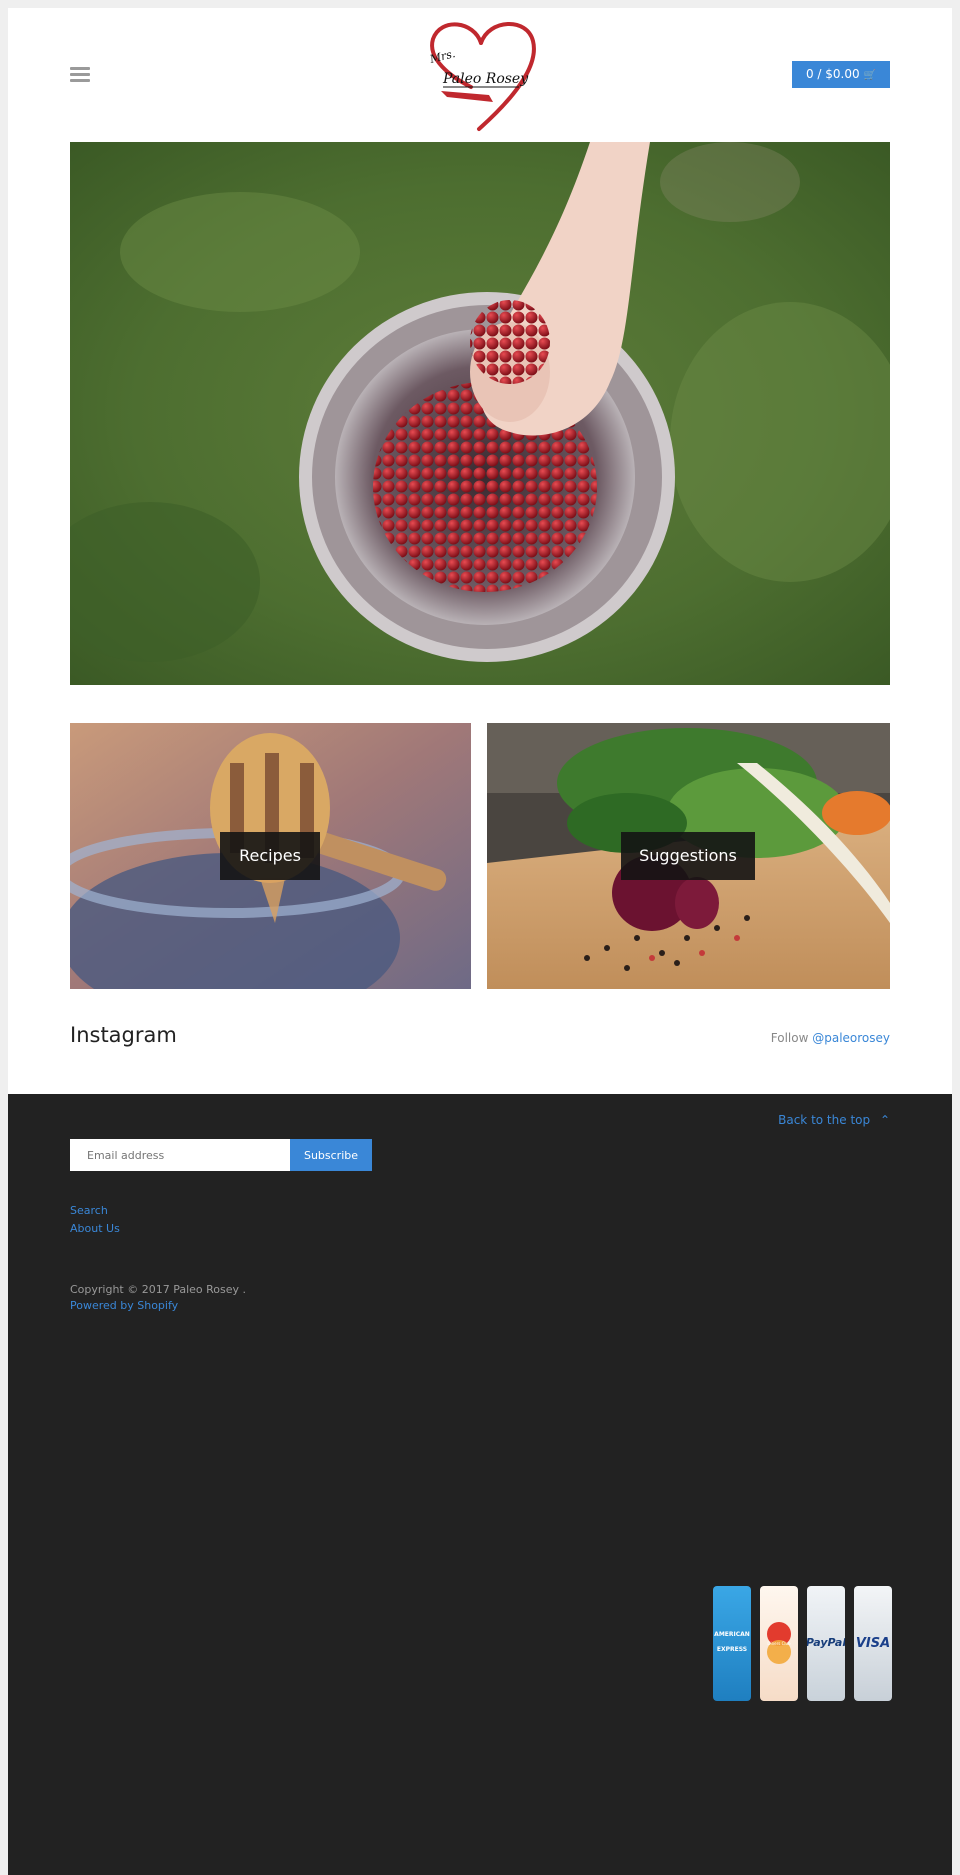 This screenshot has height=1875, width=960. I want to click on svg-text: EXPRESS, so click(732, 1649).